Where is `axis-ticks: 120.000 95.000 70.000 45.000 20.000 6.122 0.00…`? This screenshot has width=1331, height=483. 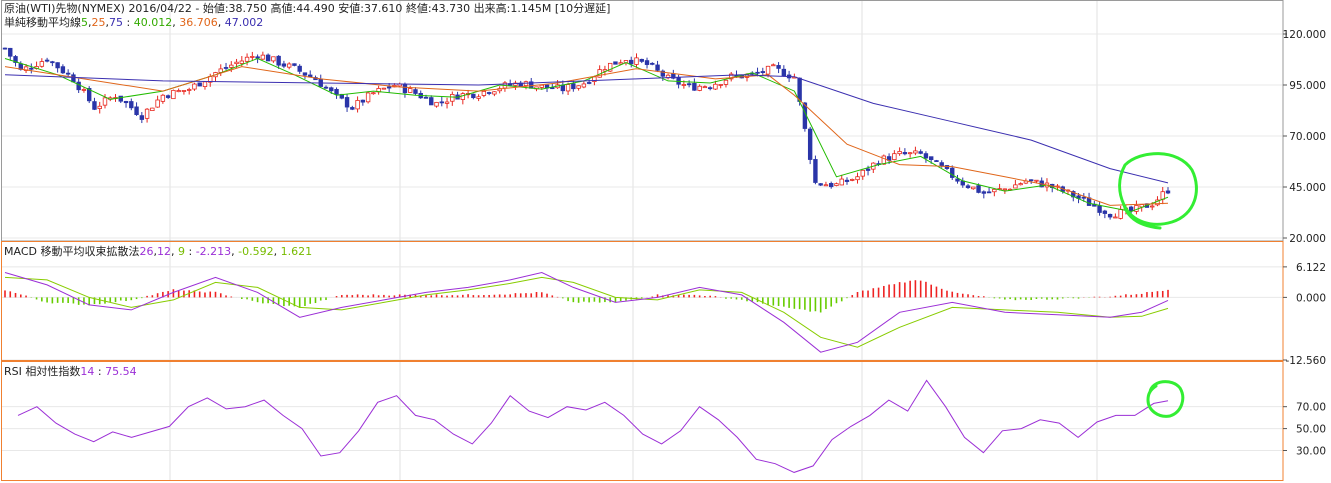
axis-ticks: 120.000 95.000 70.000 45.000 20.000 6.122 0.00… is located at coordinates (1304, 243).